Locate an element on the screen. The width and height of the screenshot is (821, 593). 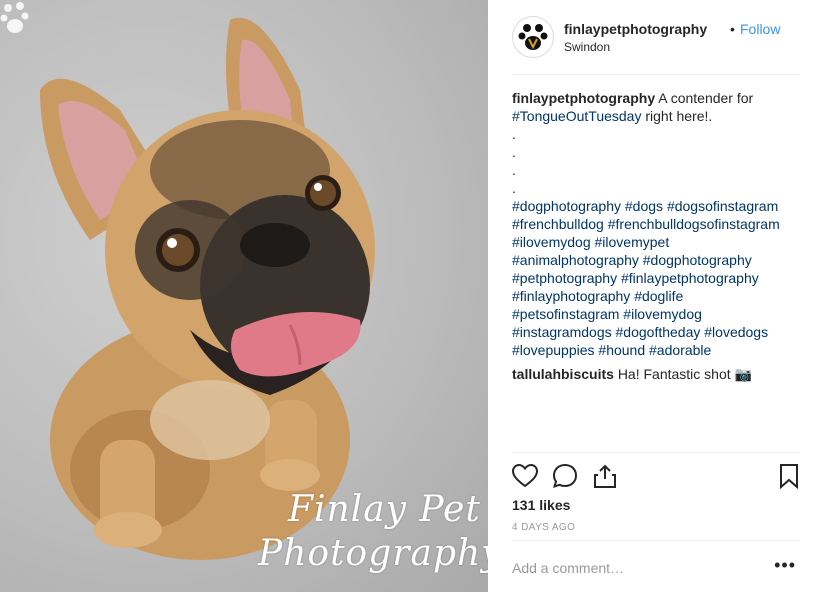
hashtag-line: #animalphotography #dogphotography is located at coordinates (657, 260).